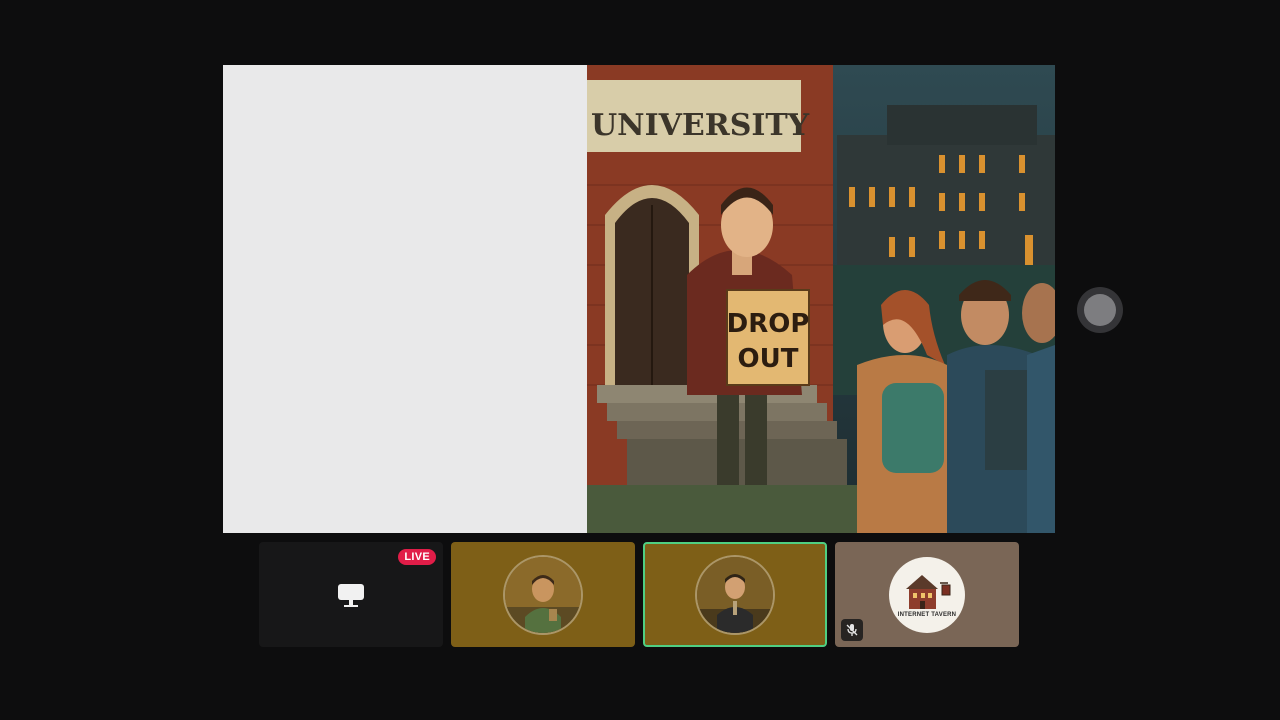  I want to click on internet-tavern-logo: INTERNET TAVERN, so click(927, 594).